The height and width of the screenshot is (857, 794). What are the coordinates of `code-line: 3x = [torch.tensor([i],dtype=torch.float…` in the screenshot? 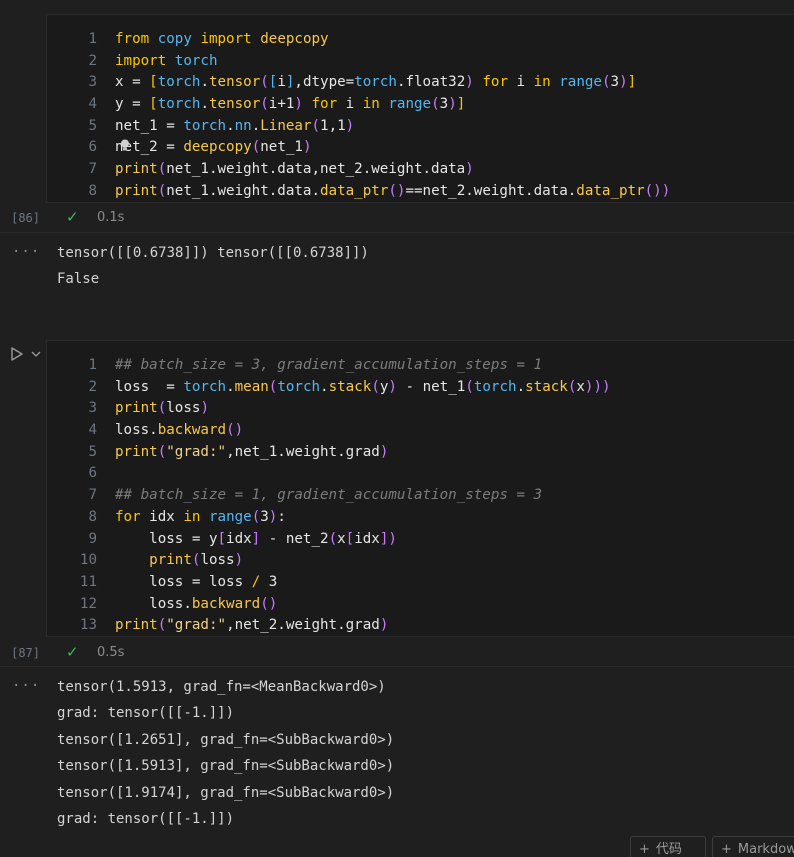 It's located at (420, 83).